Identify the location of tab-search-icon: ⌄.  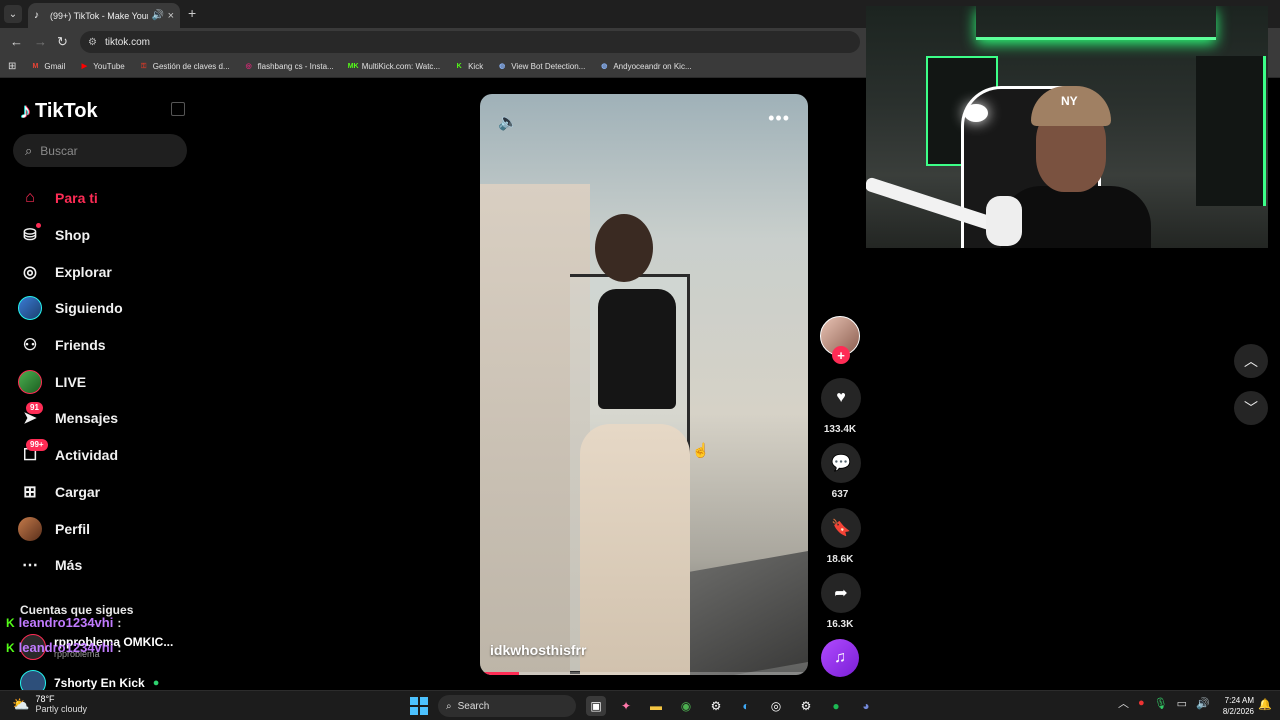
(13, 14).